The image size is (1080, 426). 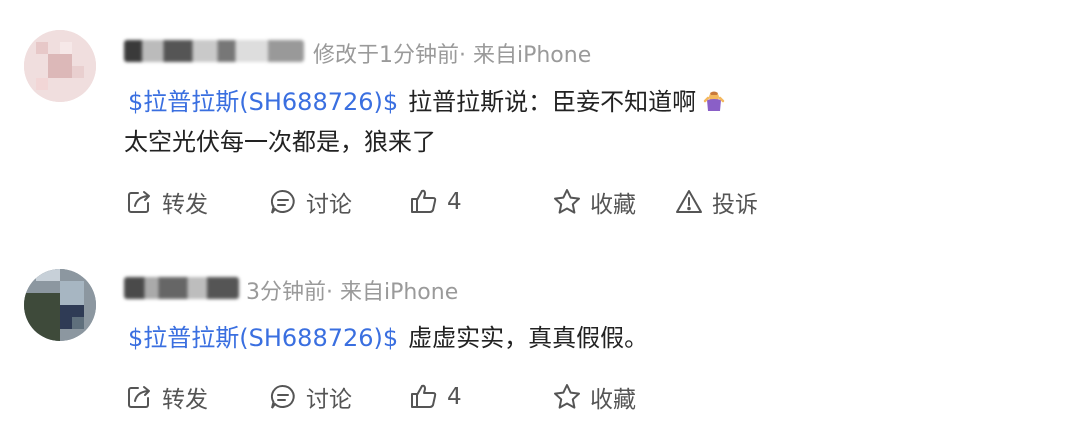 I want to click on post-meta: 修改于1分钟前· 来自iPhone, so click(x=452, y=55).